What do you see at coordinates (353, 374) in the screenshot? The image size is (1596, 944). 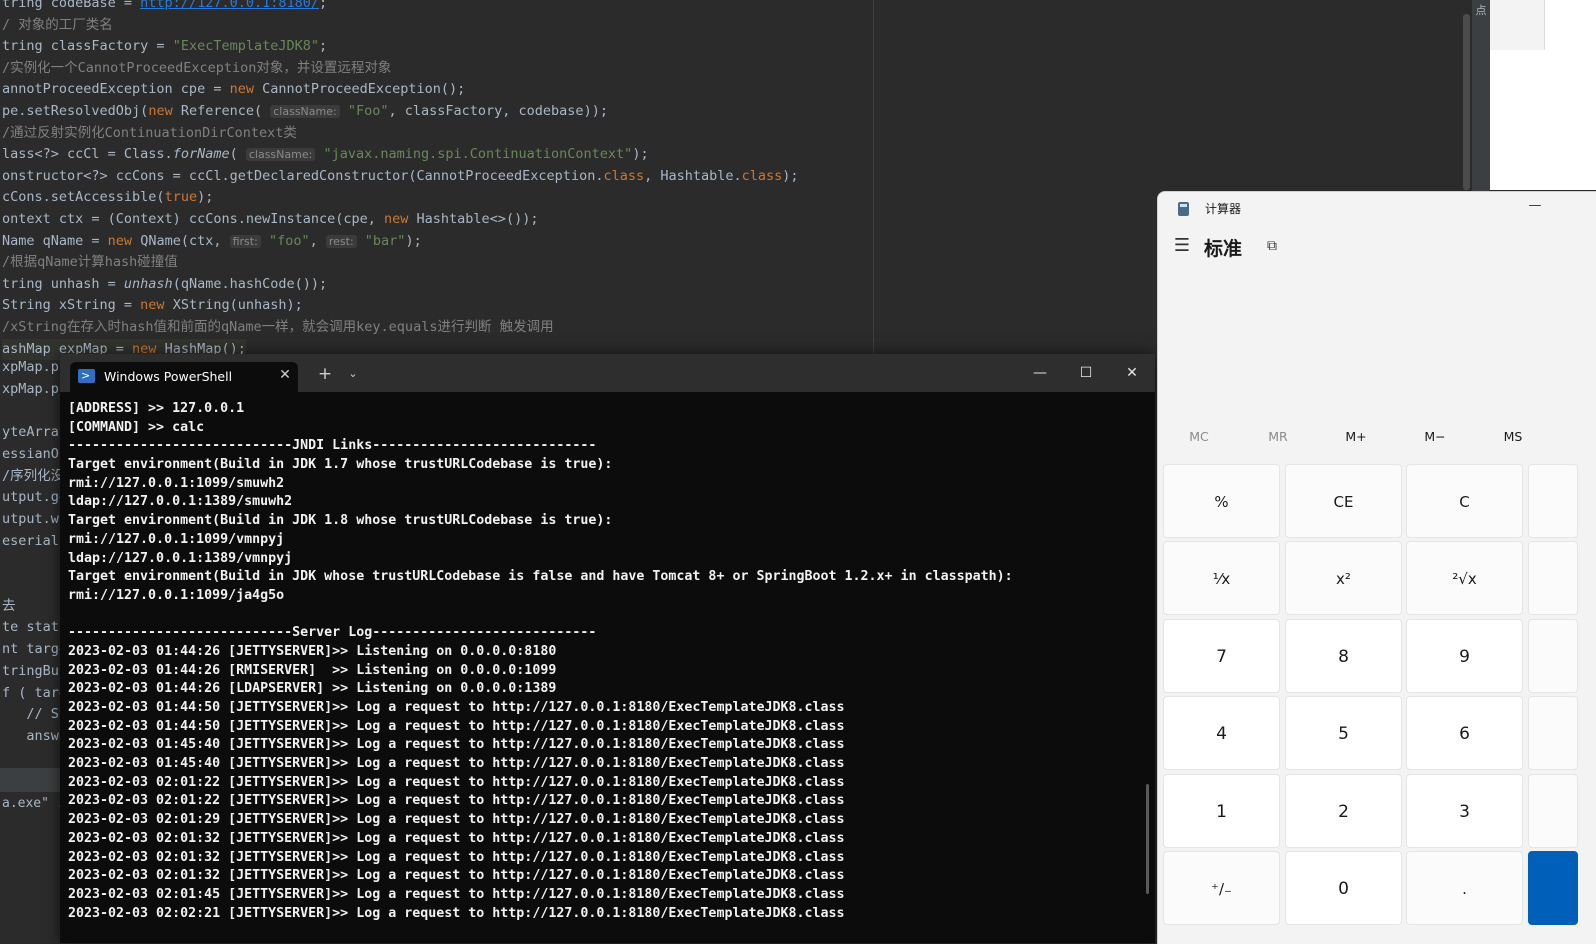 I see `tab-dropdown-button: ⌄` at bounding box center [353, 374].